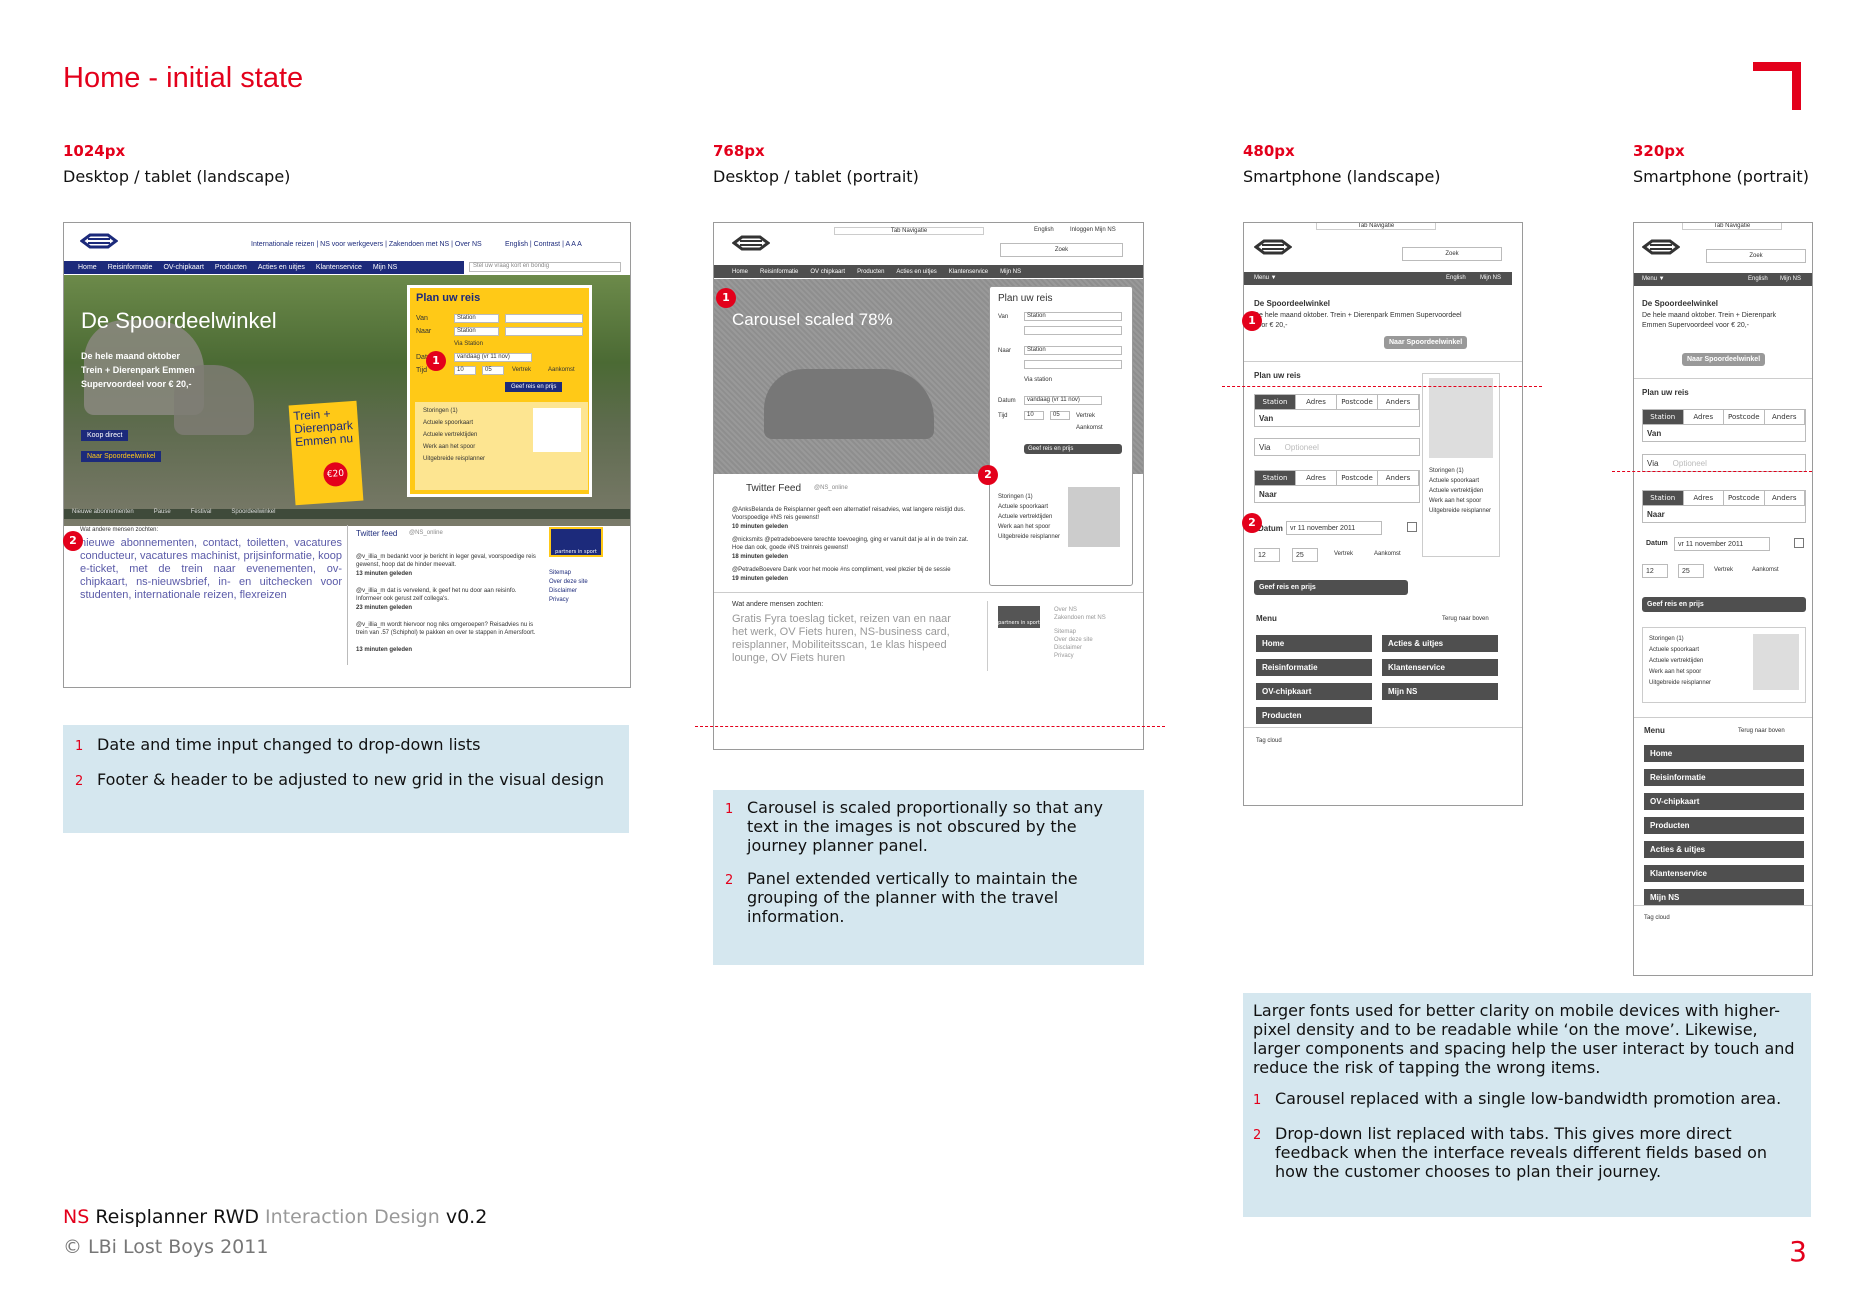  I want to click on footer-link: Privacy, so click(1080, 656).